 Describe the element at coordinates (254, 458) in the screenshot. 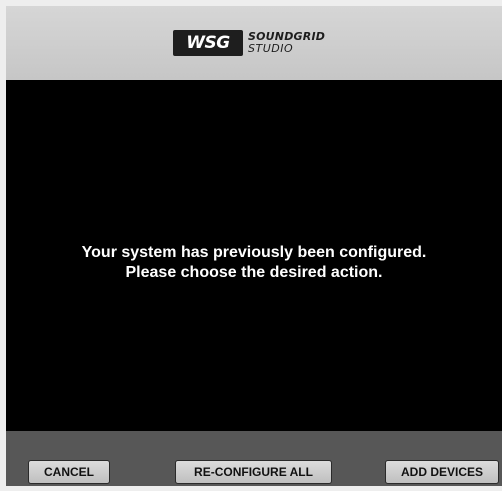

I see `dialog-footer: CANCEL RE-CONFIGURE ALL ADD DEVICES` at that location.